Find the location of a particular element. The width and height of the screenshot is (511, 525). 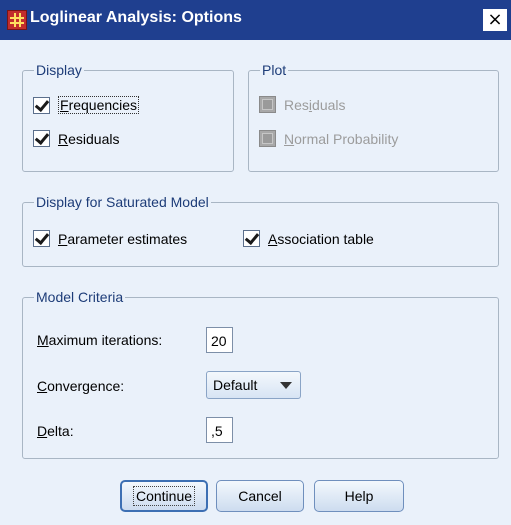

delta-input: ,5 is located at coordinates (219, 430).